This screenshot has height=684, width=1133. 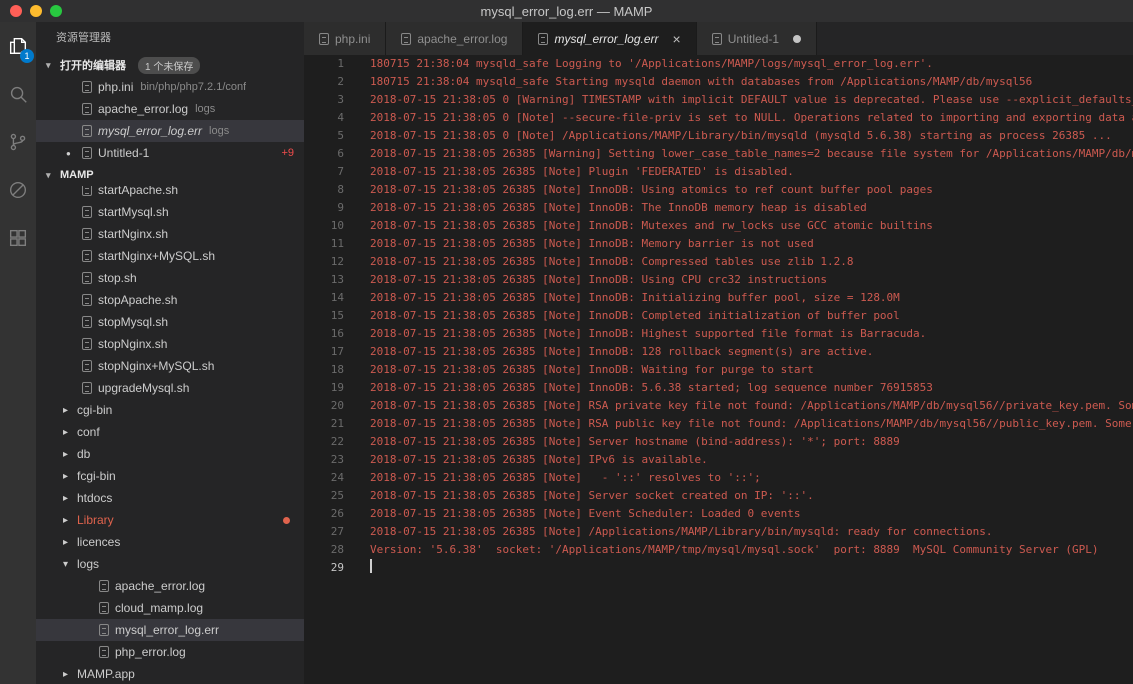 I want to click on file-item-mysql-error-log-err: mysql_error_log.err, so click(x=170, y=630).